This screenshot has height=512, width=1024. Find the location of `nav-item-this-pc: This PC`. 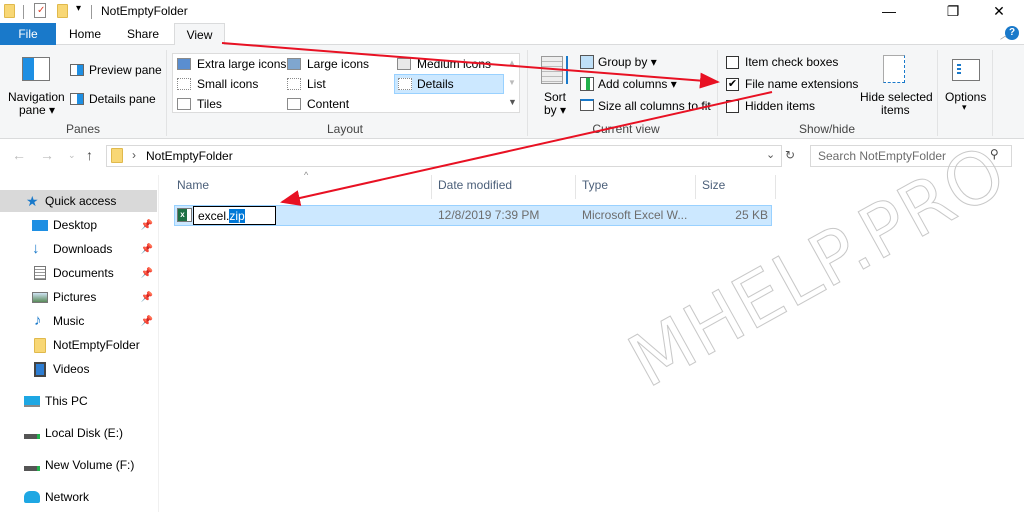

nav-item-this-pc: This PC is located at coordinates (78, 401).